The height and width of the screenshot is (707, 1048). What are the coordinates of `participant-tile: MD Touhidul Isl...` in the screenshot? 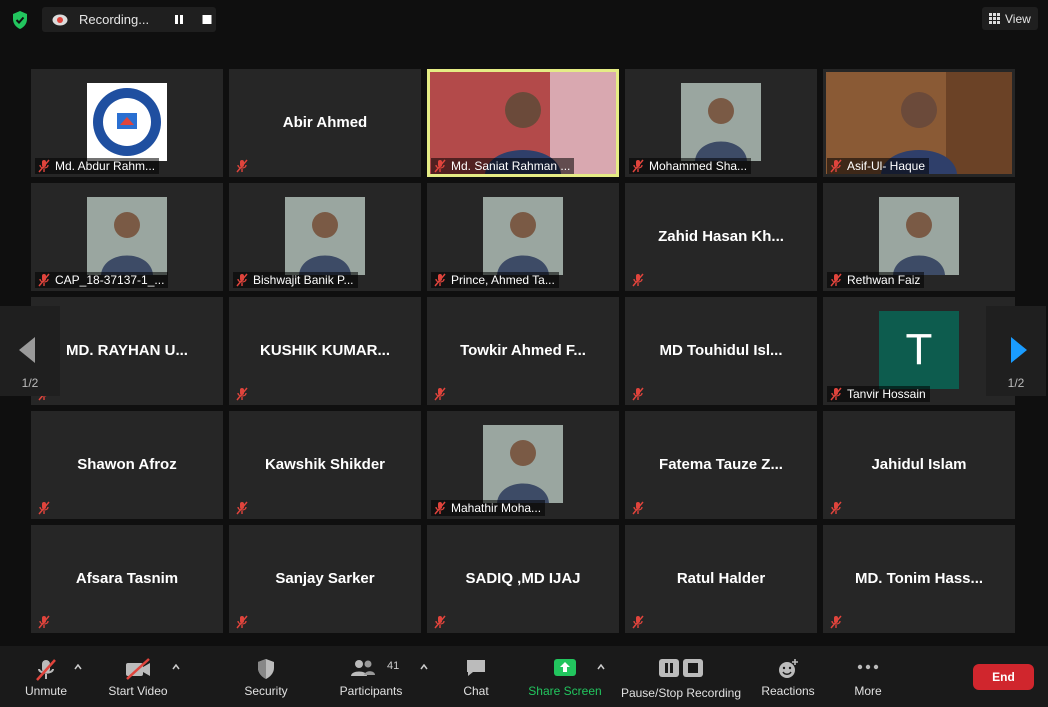 It's located at (721, 351).